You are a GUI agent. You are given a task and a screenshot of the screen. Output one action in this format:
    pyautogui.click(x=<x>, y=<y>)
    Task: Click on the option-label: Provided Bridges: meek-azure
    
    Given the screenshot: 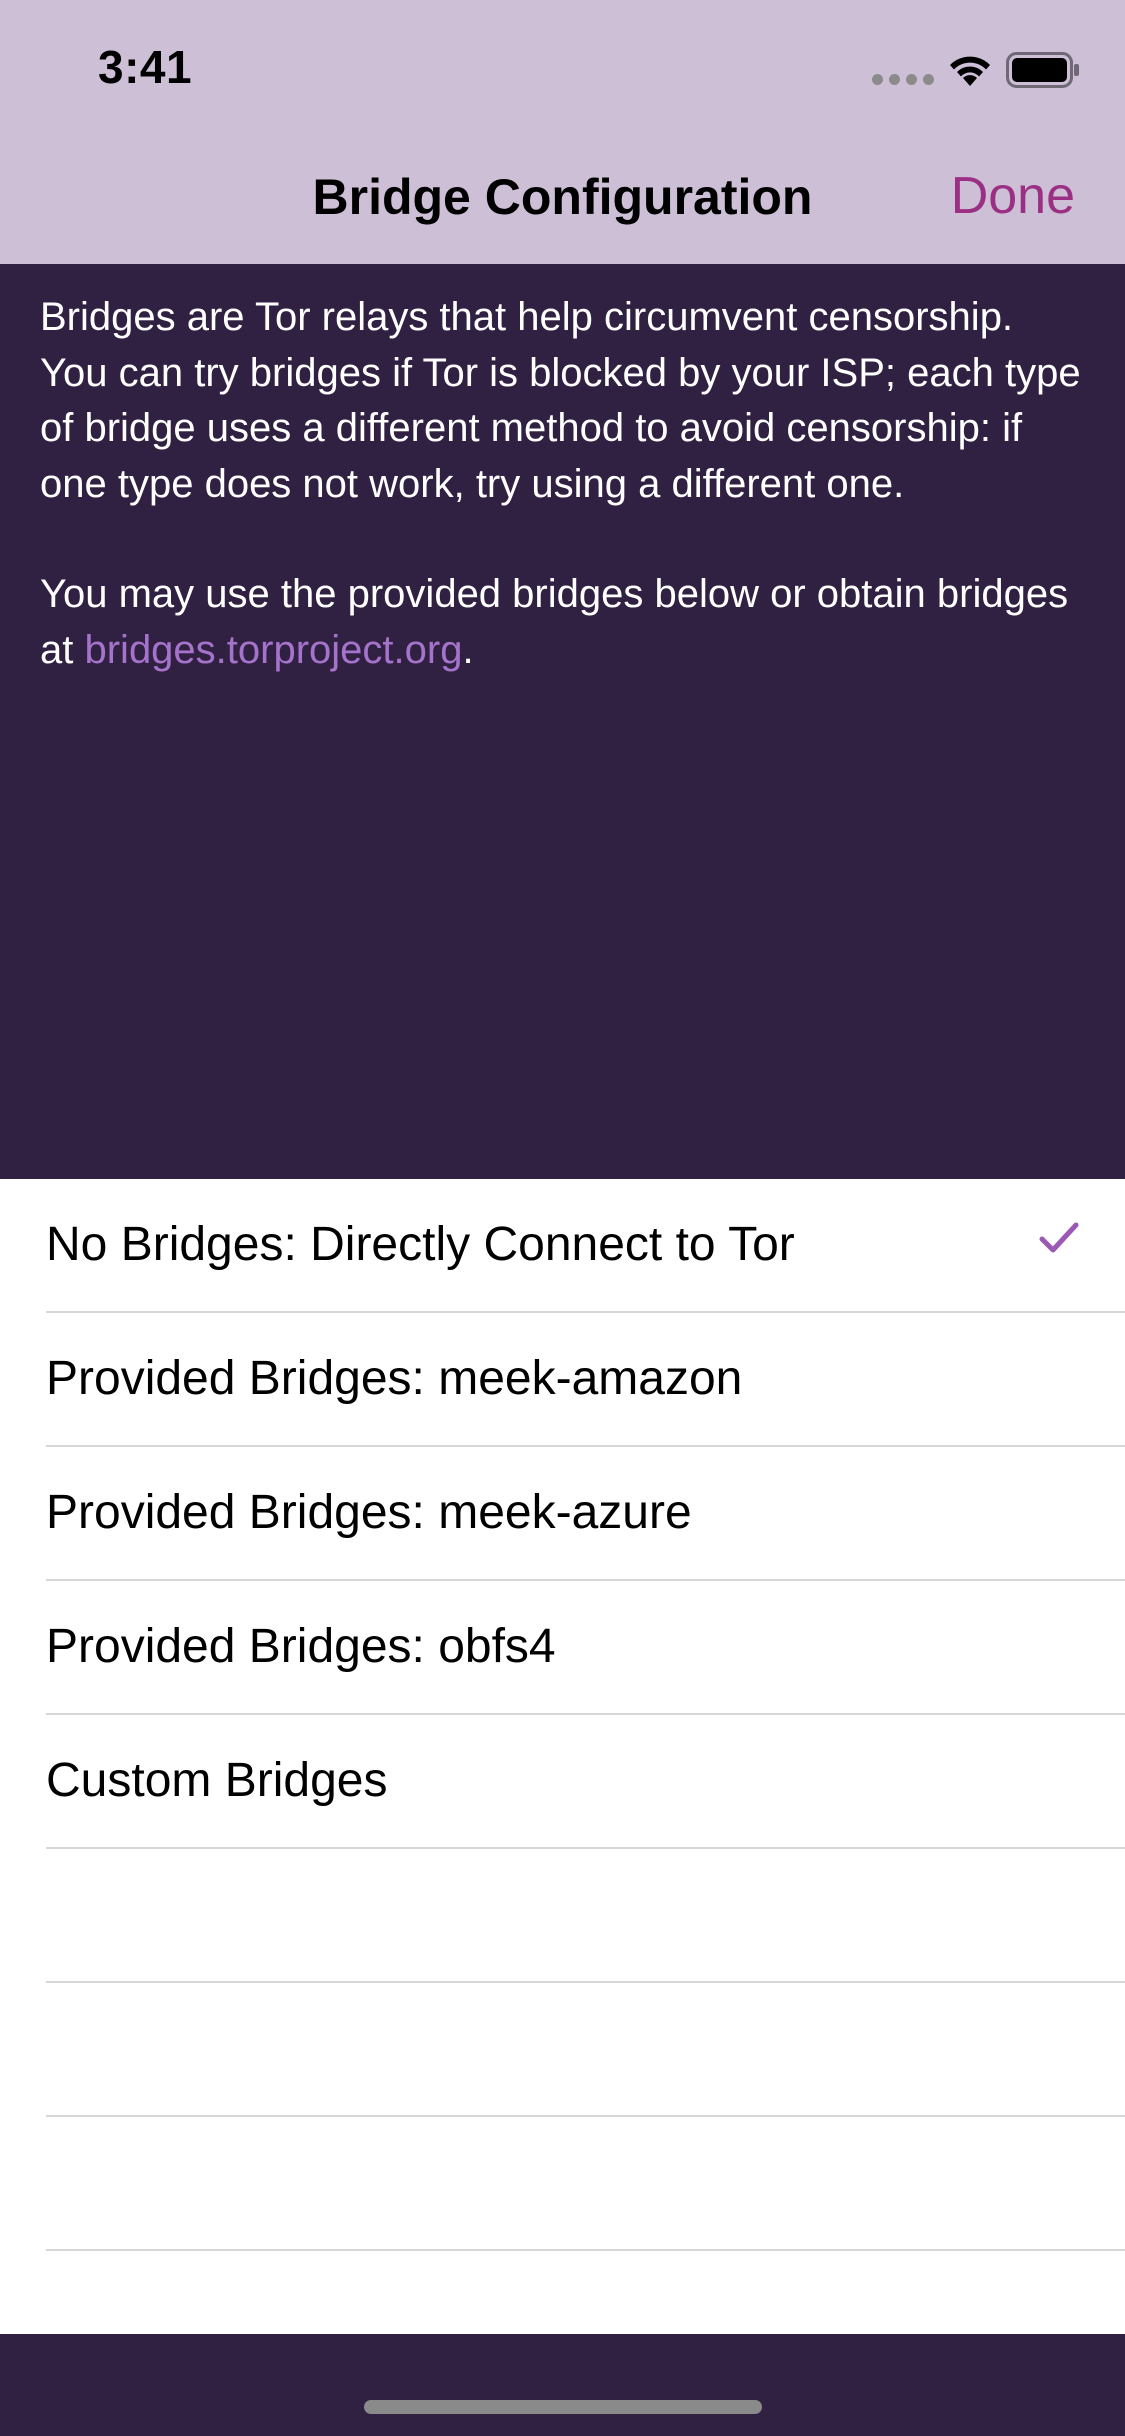 What is the action you would take?
    pyautogui.click(x=369, y=1512)
    